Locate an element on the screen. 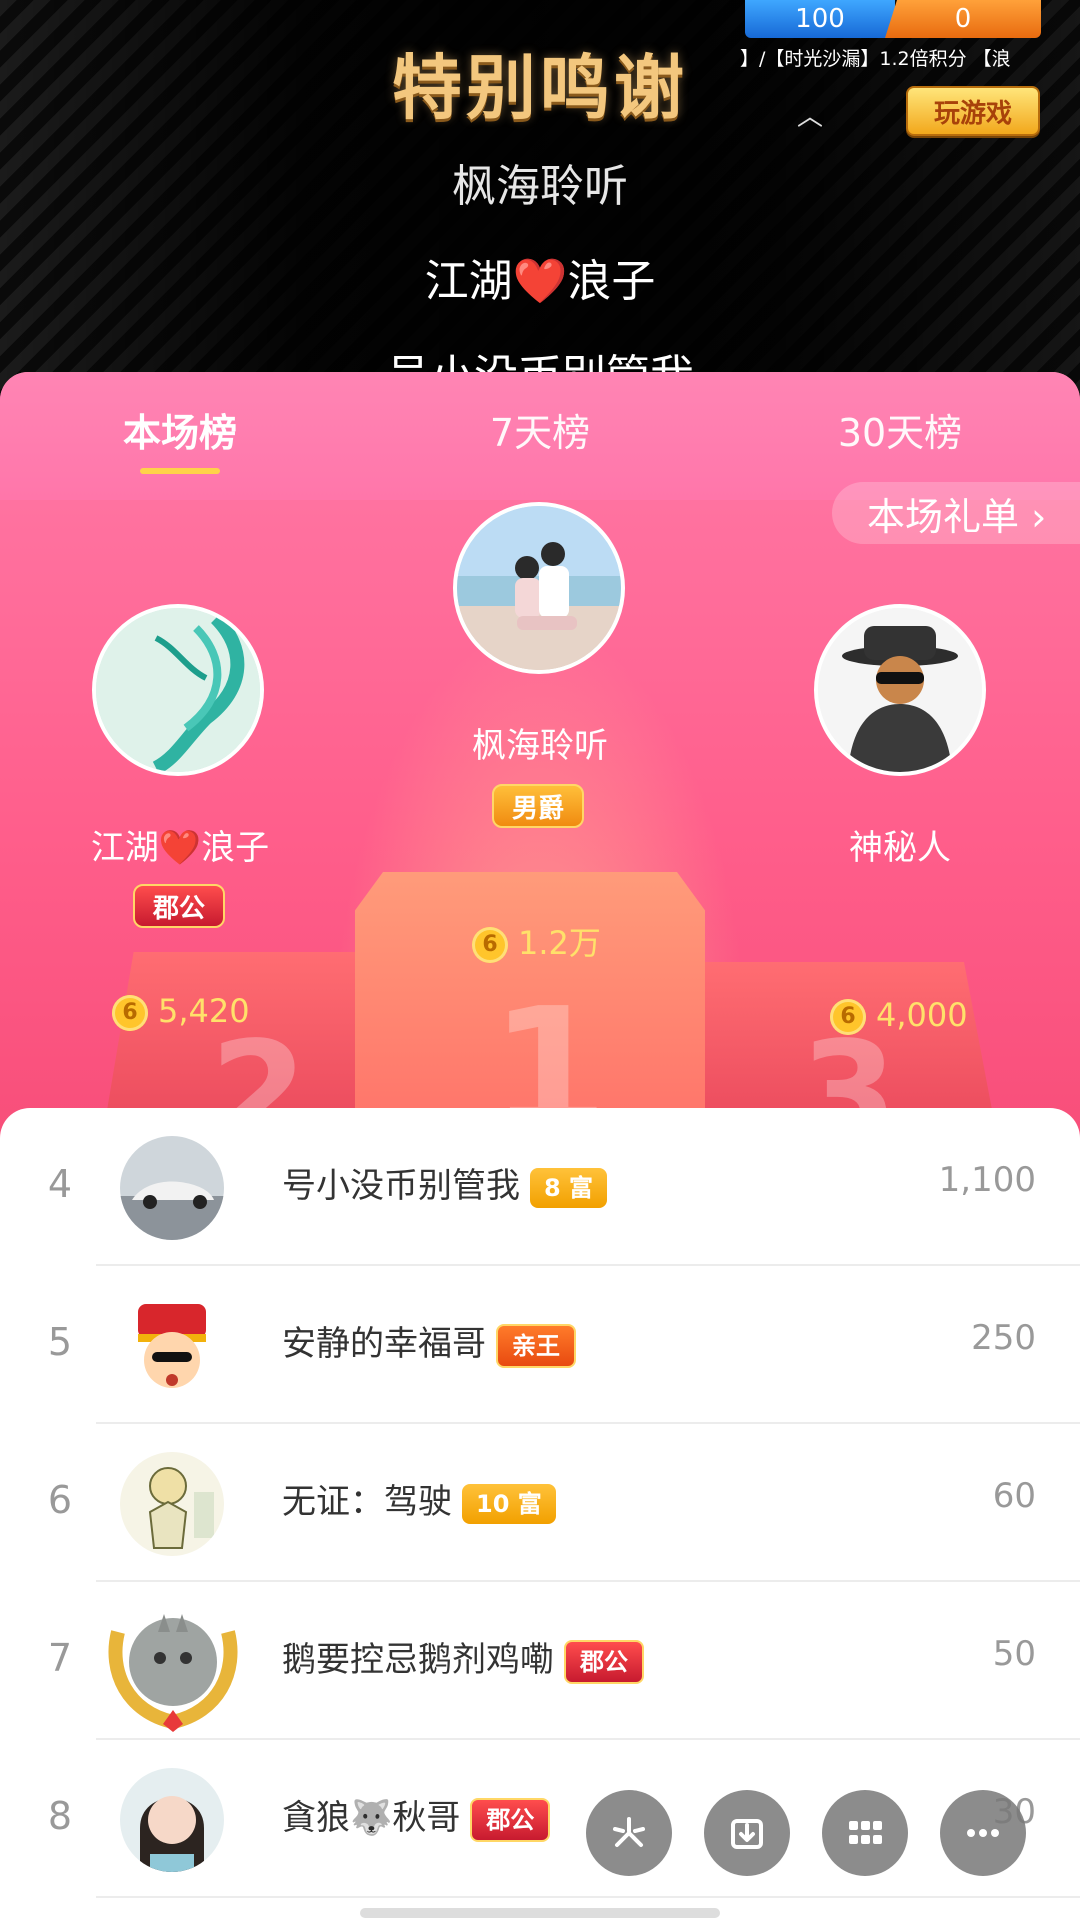 This screenshot has height=1920, width=1080. contribution-score: 1,100 is located at coordinates (987, 1180).